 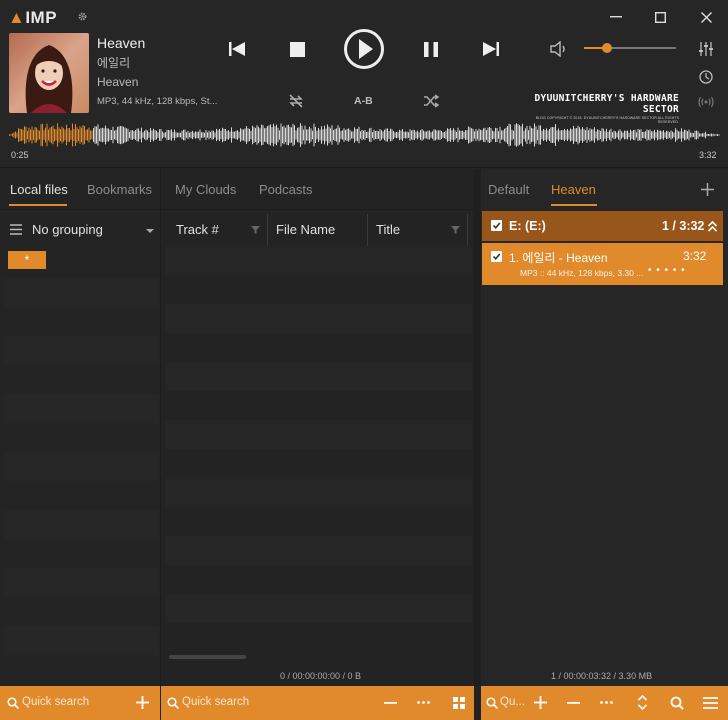 I want to click on more-button, so click(x=423, y=702).